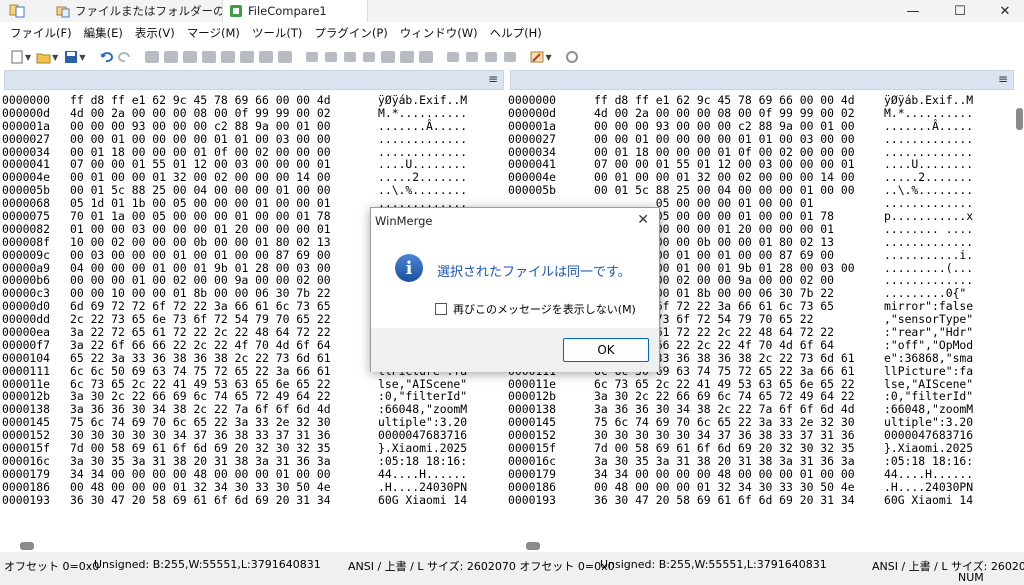  I want to click on copy-right-advance-icon, so click(349, 57).